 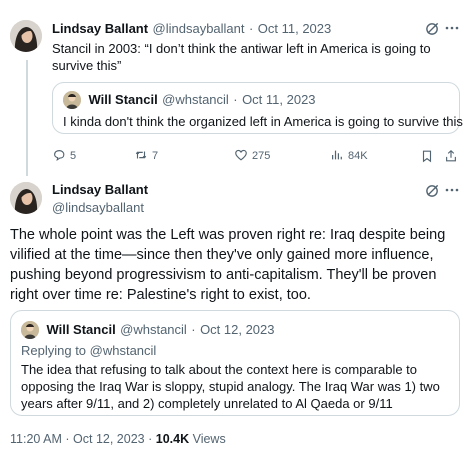 I want to click on views-icon, so click(x=337, y=156).